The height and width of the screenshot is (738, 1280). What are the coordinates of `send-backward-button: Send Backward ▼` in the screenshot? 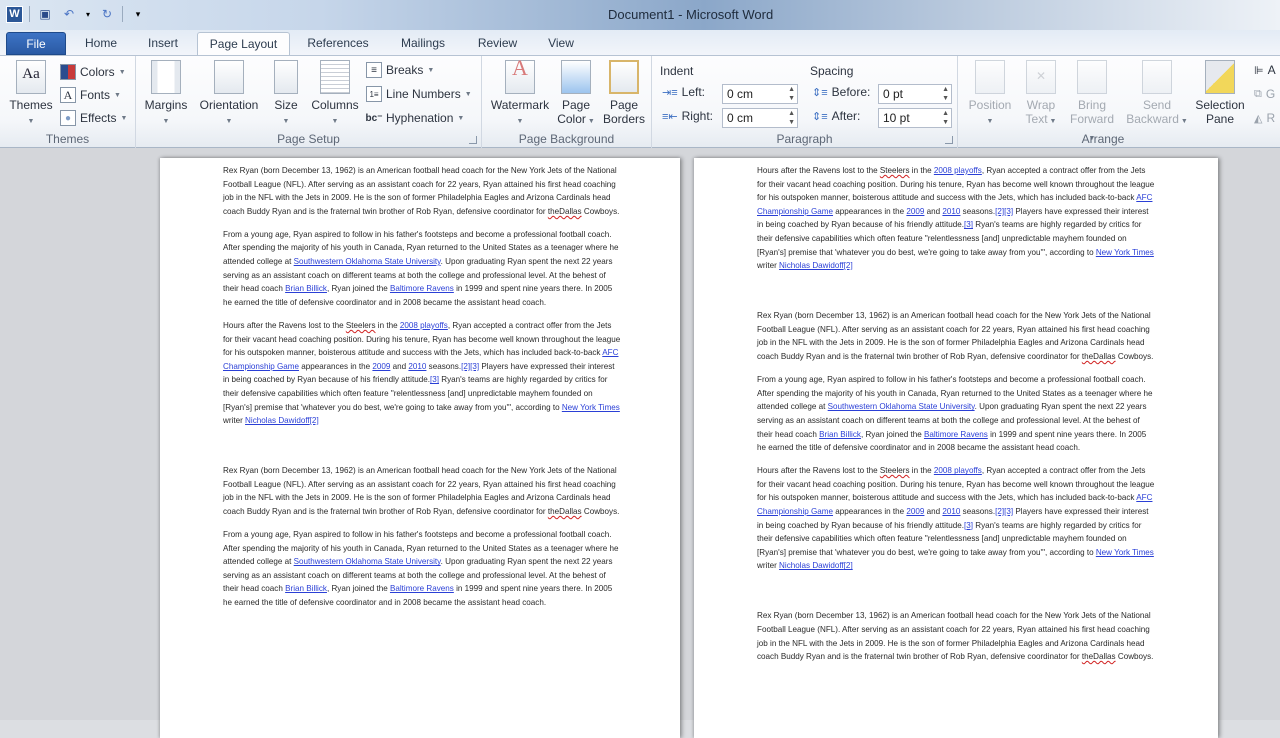 It's located at (1157, 94).